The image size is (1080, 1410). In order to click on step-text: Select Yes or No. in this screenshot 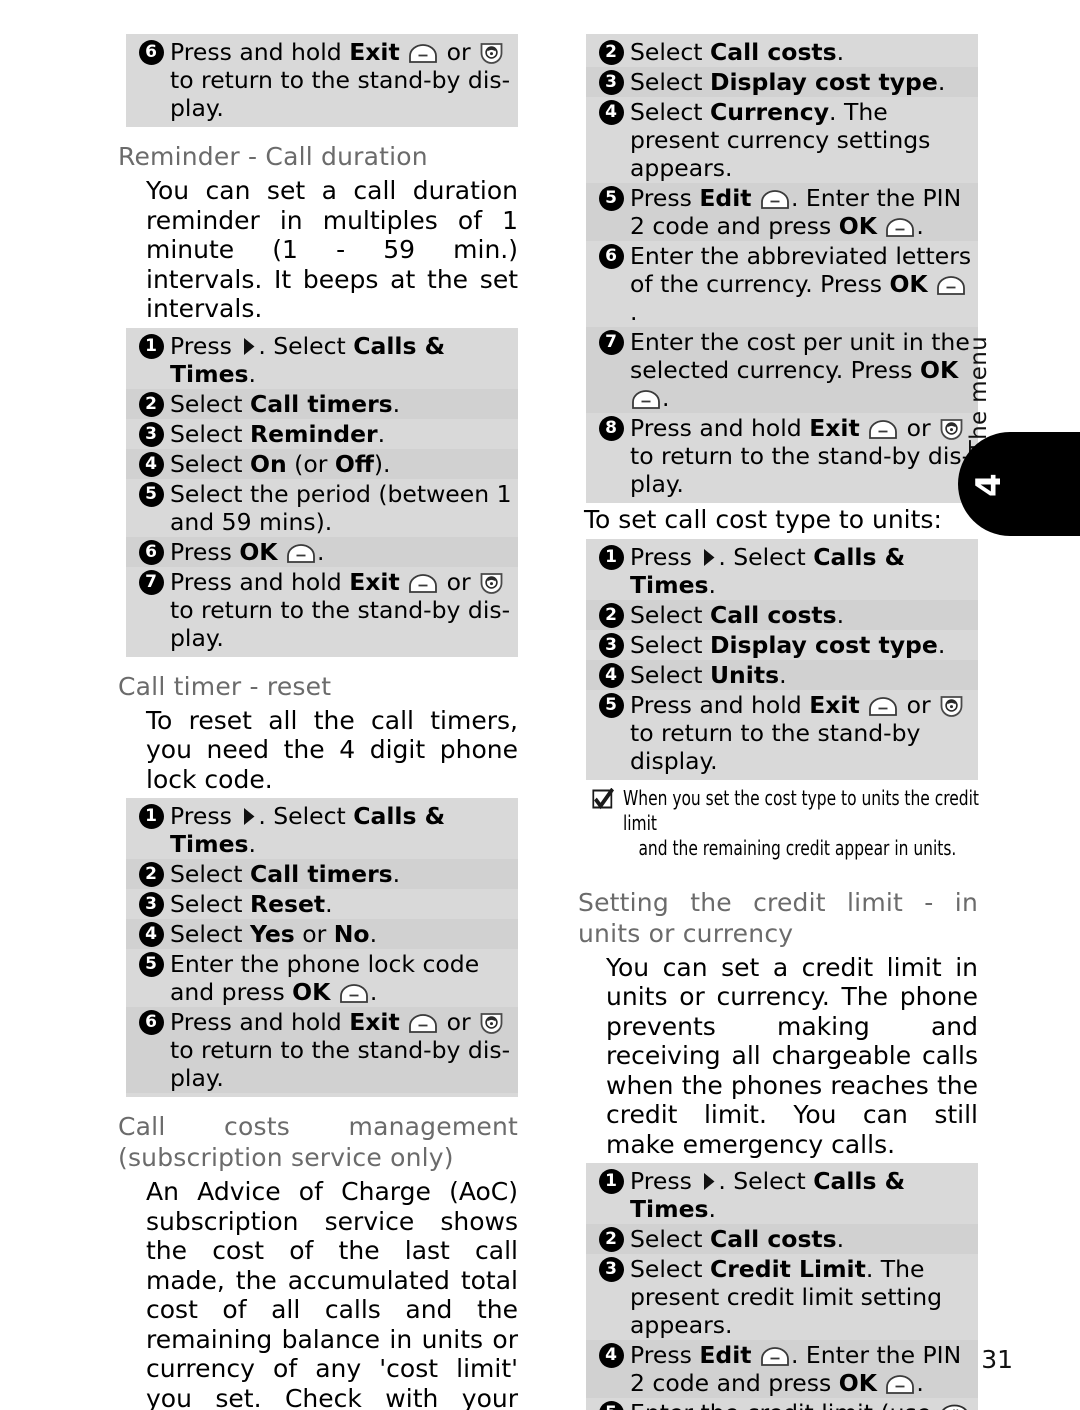, I will do `click(341, 934)`.